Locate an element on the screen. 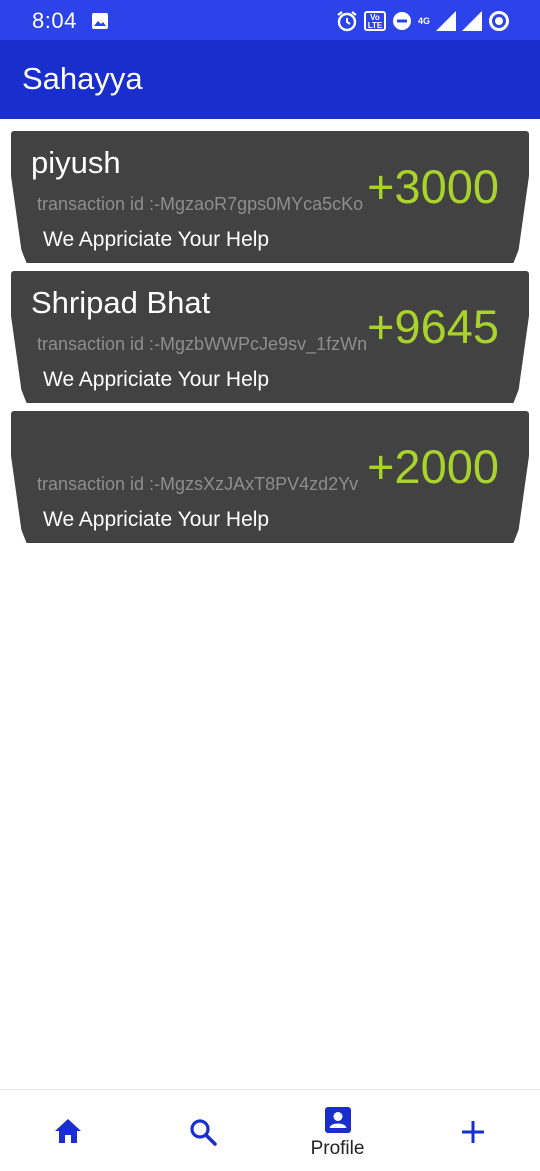 This screenshot has height=1171, width=540. transaction-id: transaction id :-MgzaoR7gps0MYca5cKo is located at coordinates (200, 204).